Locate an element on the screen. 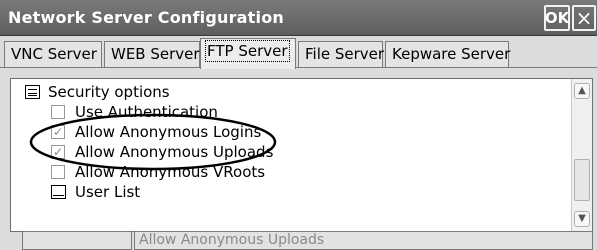 The height and width of the screenshot is (250, 597). scroll-down-button: ▼ is located at coordinates (582, 219).